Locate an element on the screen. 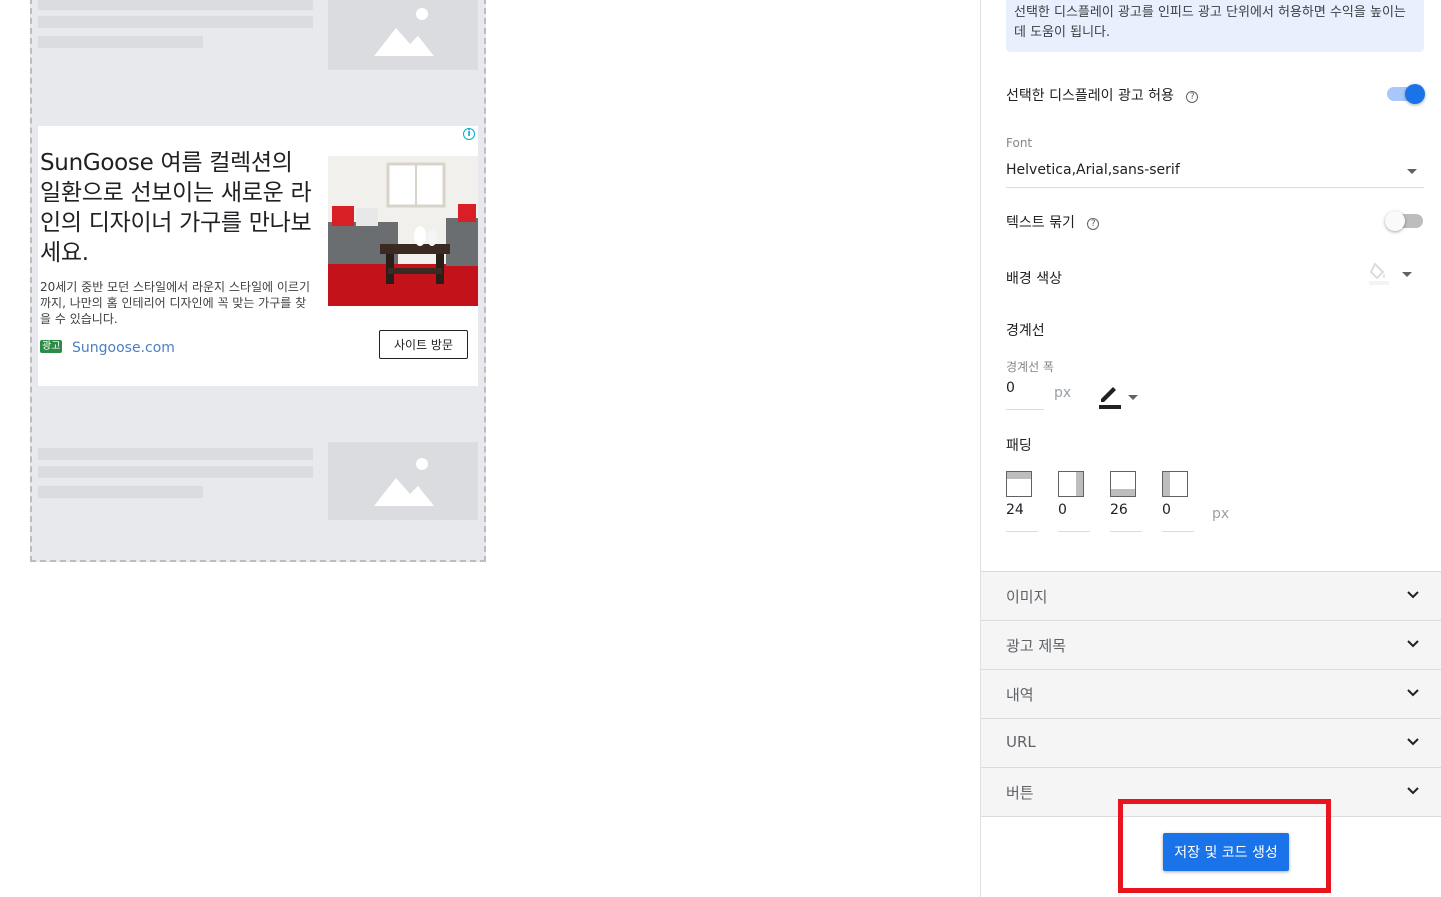 This screenshot has width=1441, height=897. background-color-label: 배경 색상 is located at coordinates (1034, 279).